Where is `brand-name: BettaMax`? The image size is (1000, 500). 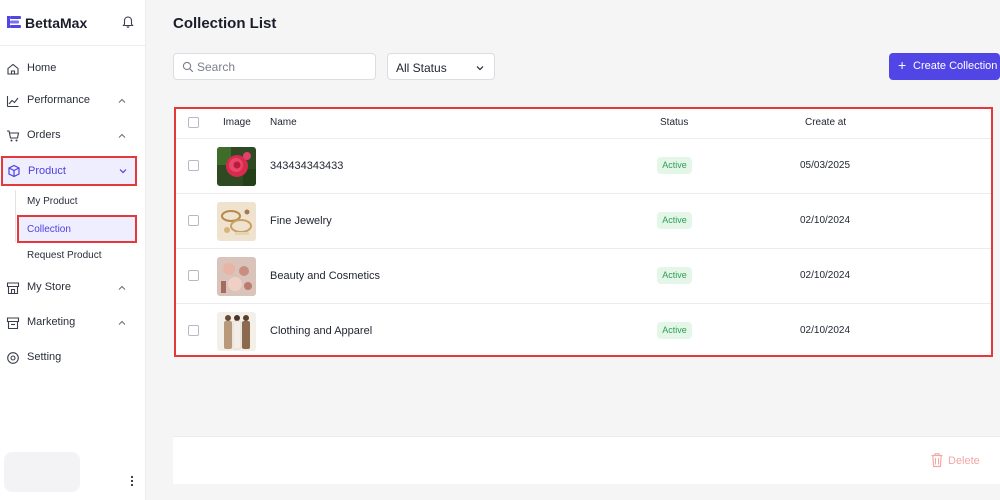
brand-name: BettaMax is located at coordinates (56, 23).